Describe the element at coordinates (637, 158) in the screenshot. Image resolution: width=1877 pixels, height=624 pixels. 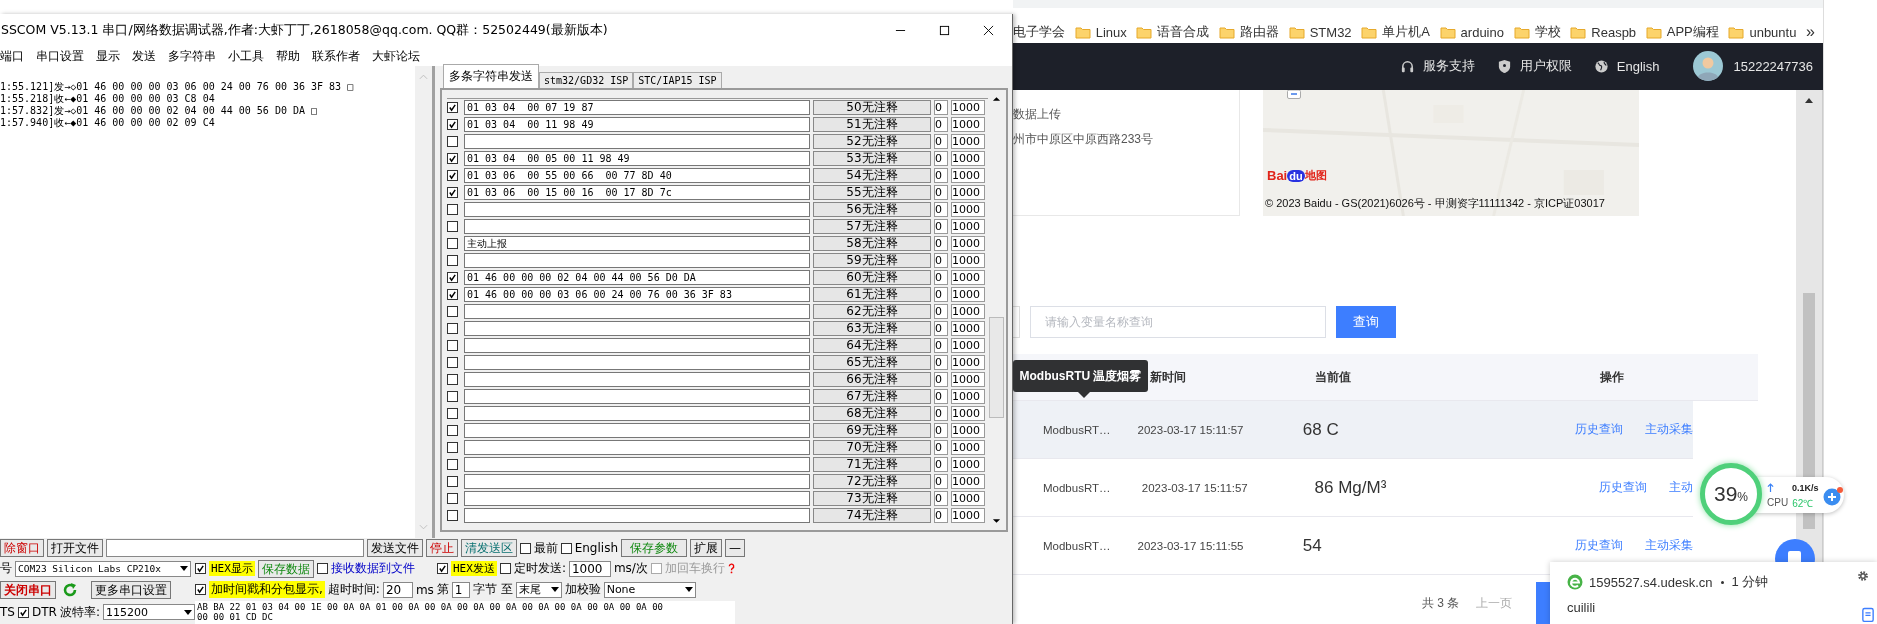
I see `command-field: 01 03 04 00 05 00 11 98 49` at that location.